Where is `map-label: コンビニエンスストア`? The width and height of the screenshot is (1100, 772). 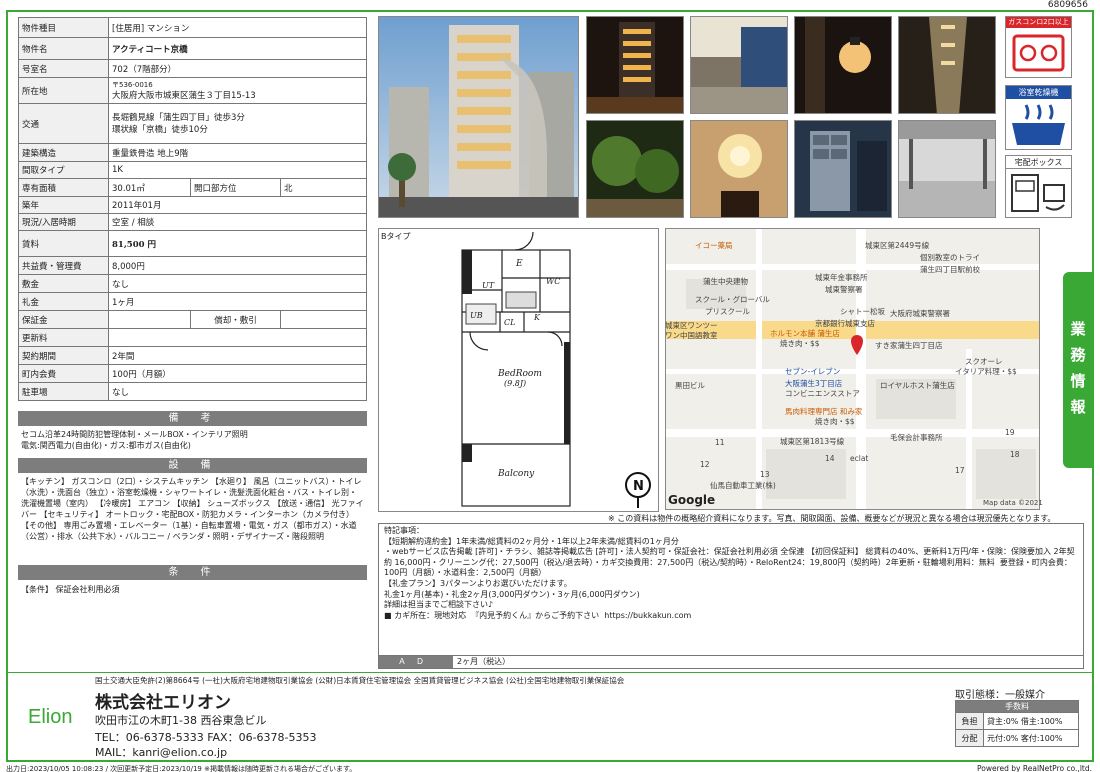 map-label: コンビニエンスストア is located at coordinates (822, 393).